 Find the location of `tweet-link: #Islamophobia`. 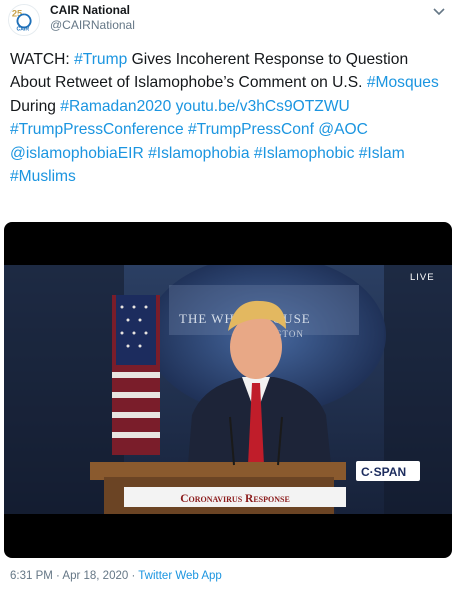

tweet-link: #Islamophobia is located at coordinates (198, 153).